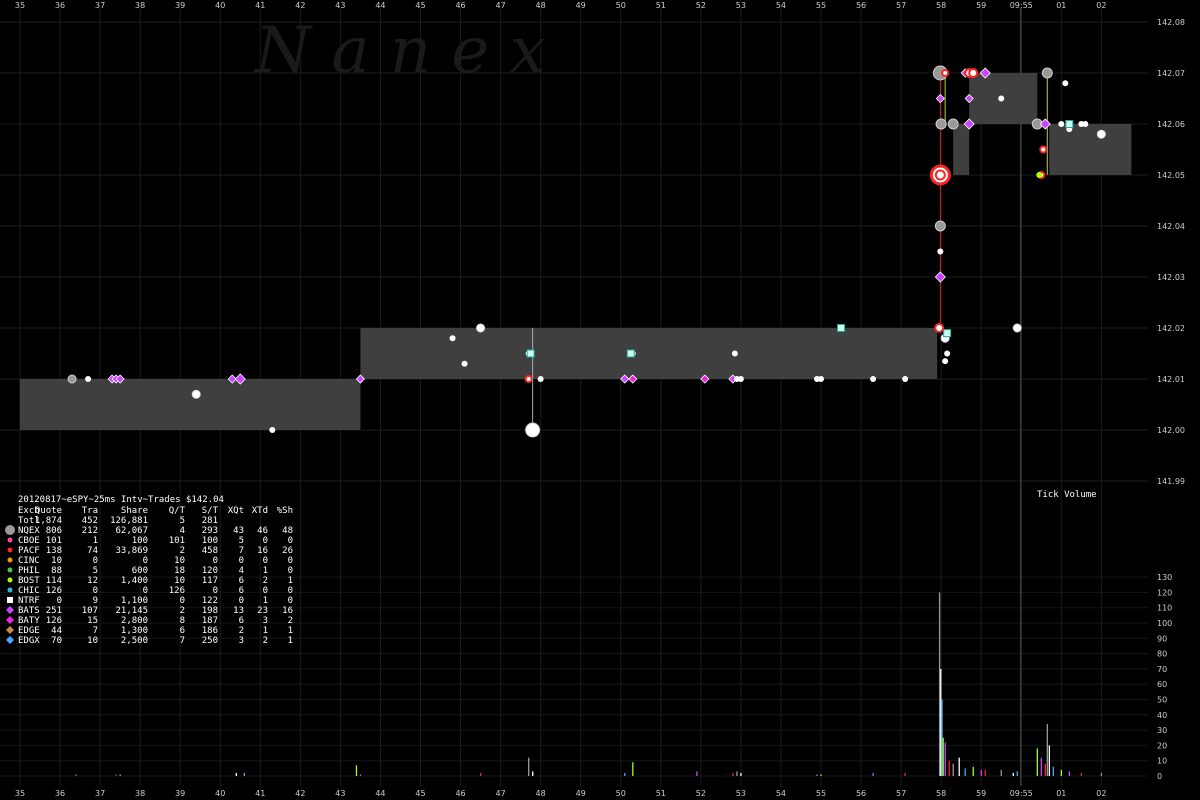 Image resolution: width=1200 pixels, height=800 pixels. Describe the element at coordinates (581, 5) in the screenshot. I see `x-tick-top: 49` at that location.